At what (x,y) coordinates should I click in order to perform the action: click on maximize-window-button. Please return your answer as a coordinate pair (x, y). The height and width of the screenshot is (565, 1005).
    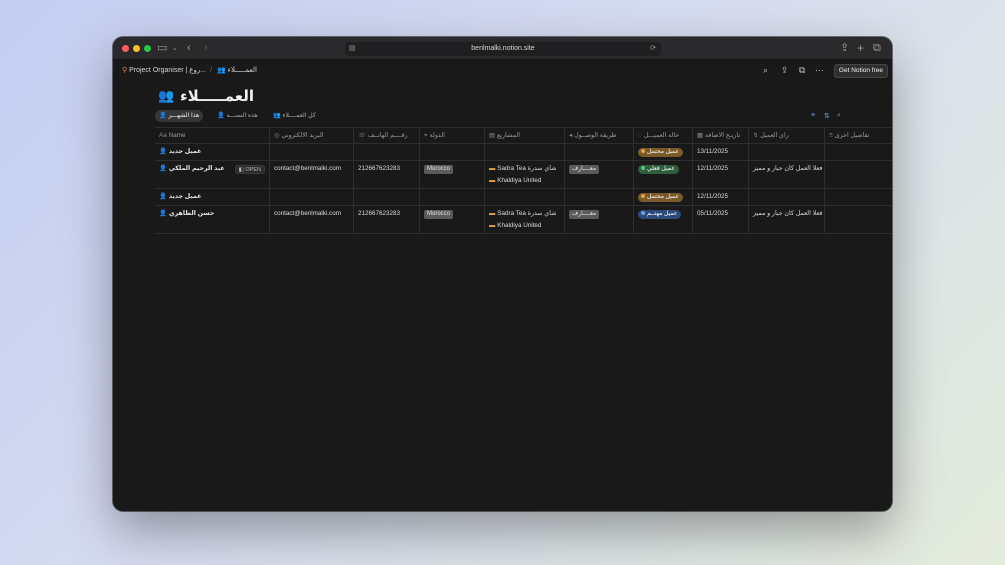
    Looking at the image, I should click on (147, 48).